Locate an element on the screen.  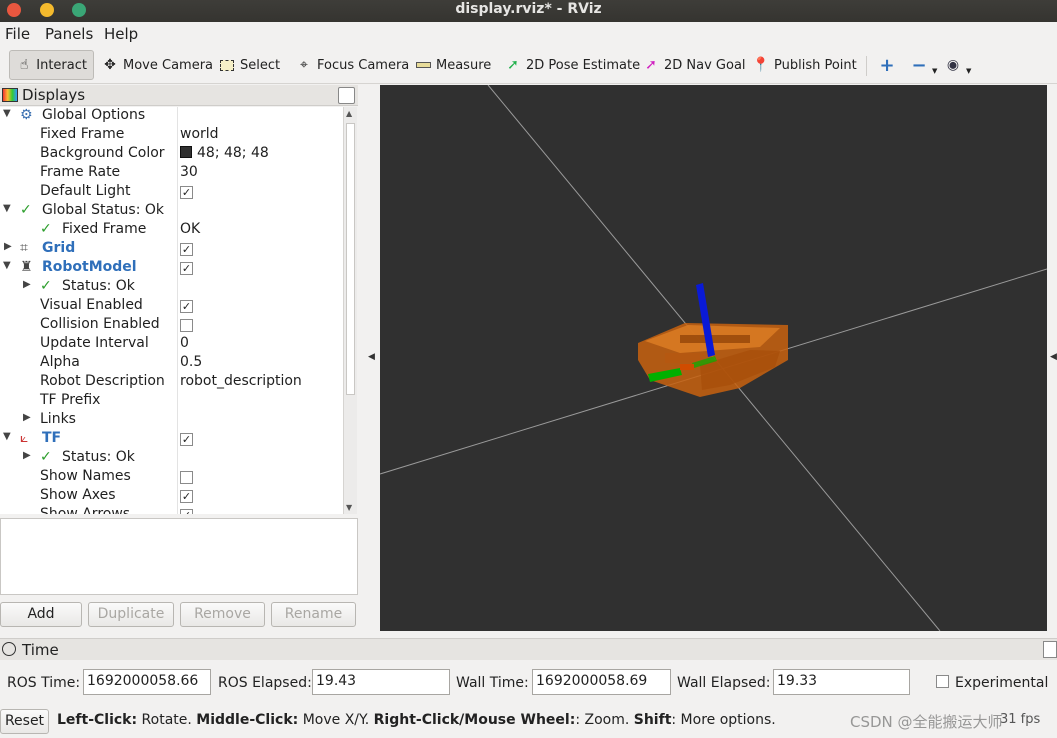
duplicate-display-button: Duplicate is located at coordinates (131, 614).